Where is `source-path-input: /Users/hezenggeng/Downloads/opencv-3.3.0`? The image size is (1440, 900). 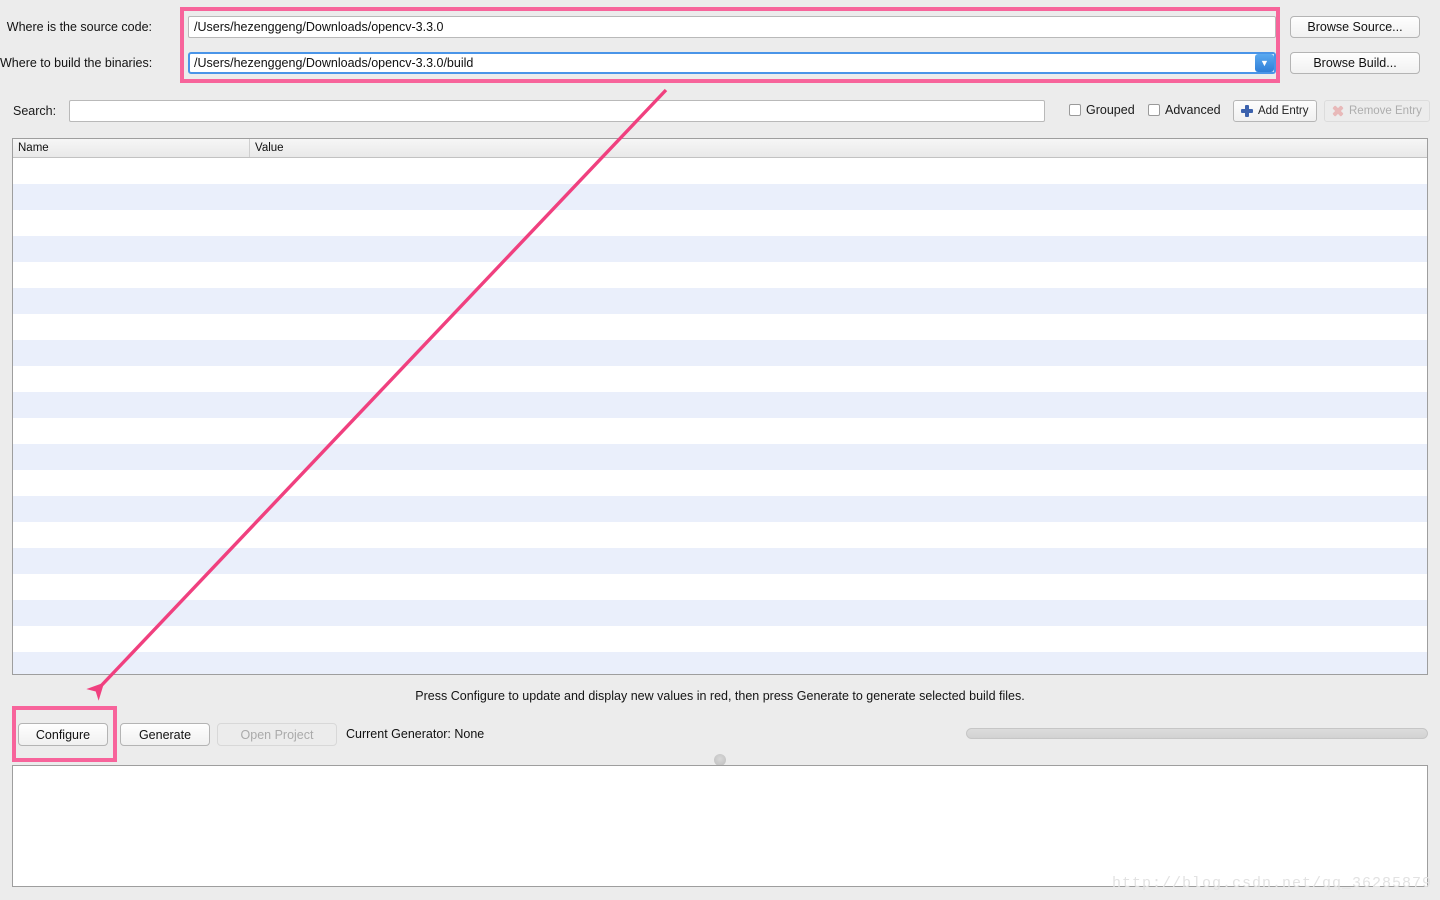 source-path-input: /Users/hezenggeng/Downloads/opencv-3.3.0 is located at coordinates (732, 27).